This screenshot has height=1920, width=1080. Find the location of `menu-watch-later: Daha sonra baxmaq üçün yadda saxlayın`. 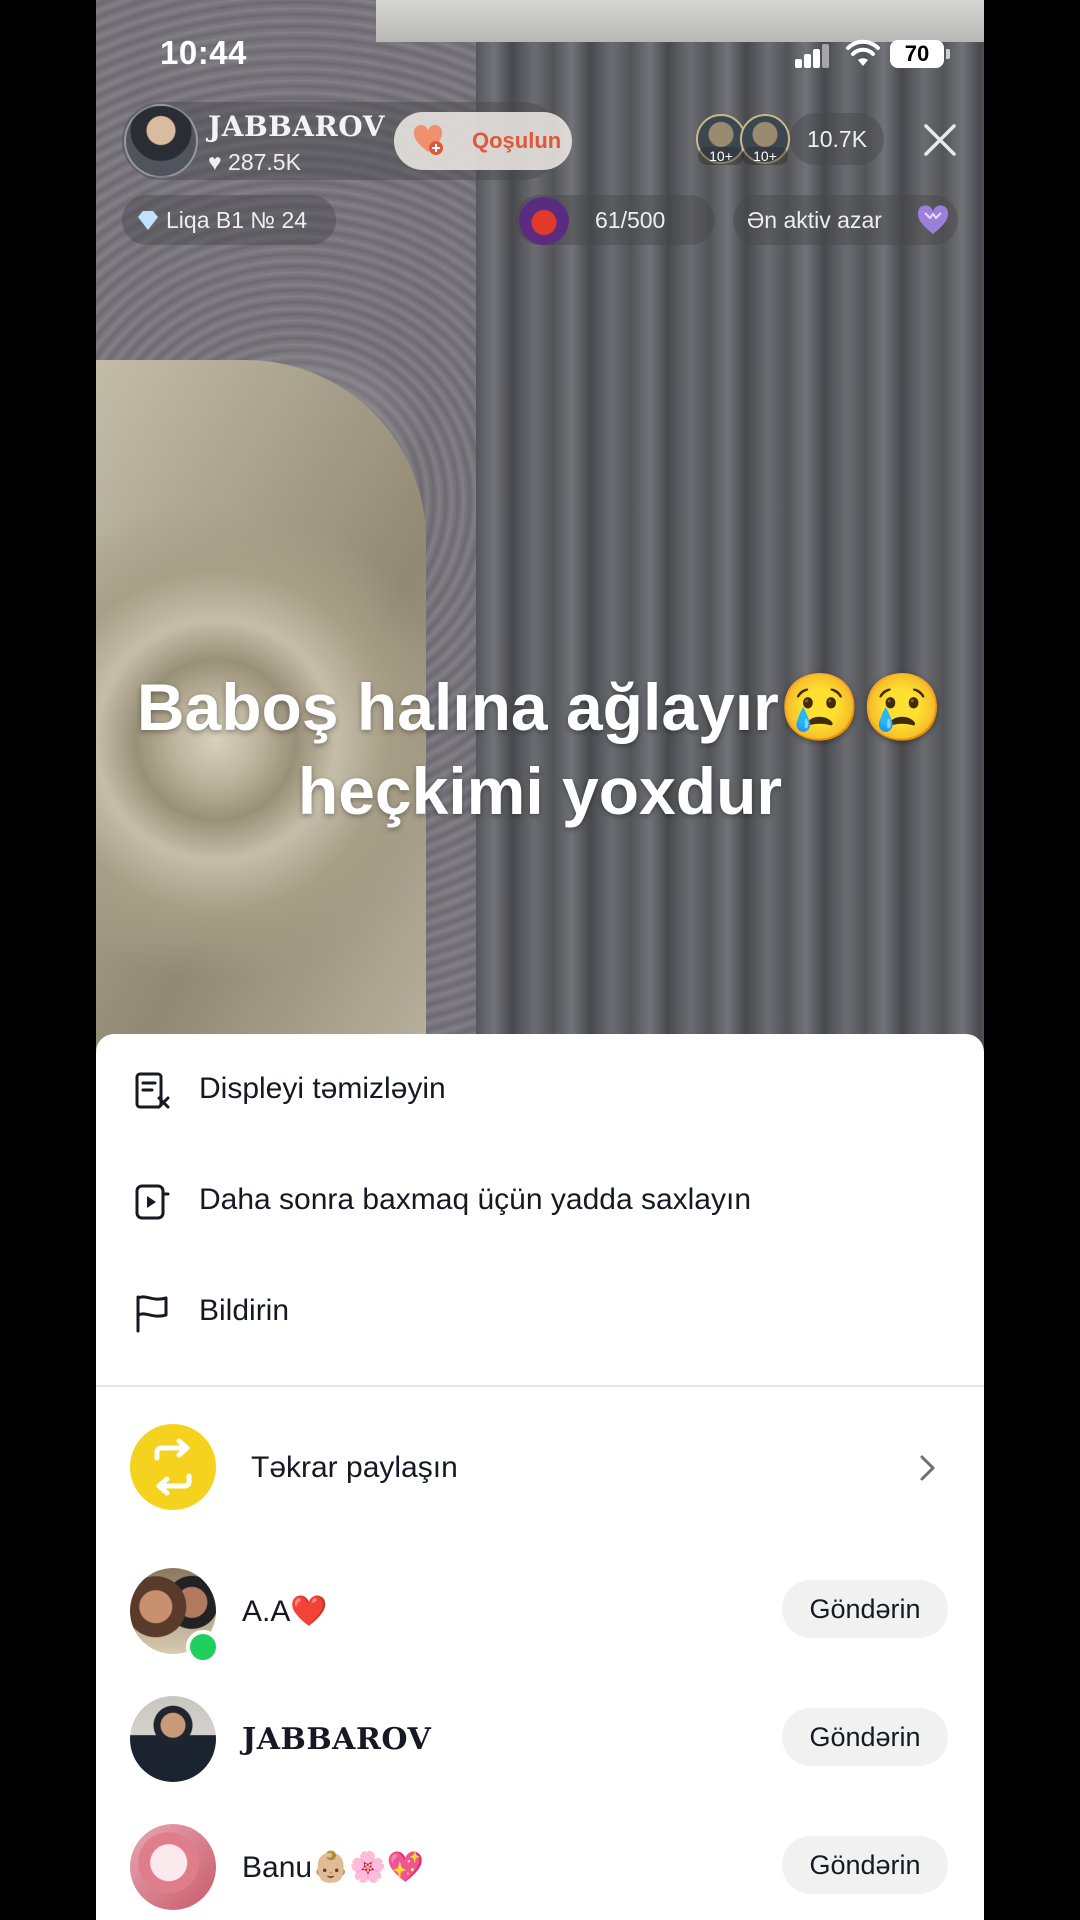

menu-watch-later: Daha sonra baxmaq üçün yadda saxlayın is located at coordinates (540, 1200).